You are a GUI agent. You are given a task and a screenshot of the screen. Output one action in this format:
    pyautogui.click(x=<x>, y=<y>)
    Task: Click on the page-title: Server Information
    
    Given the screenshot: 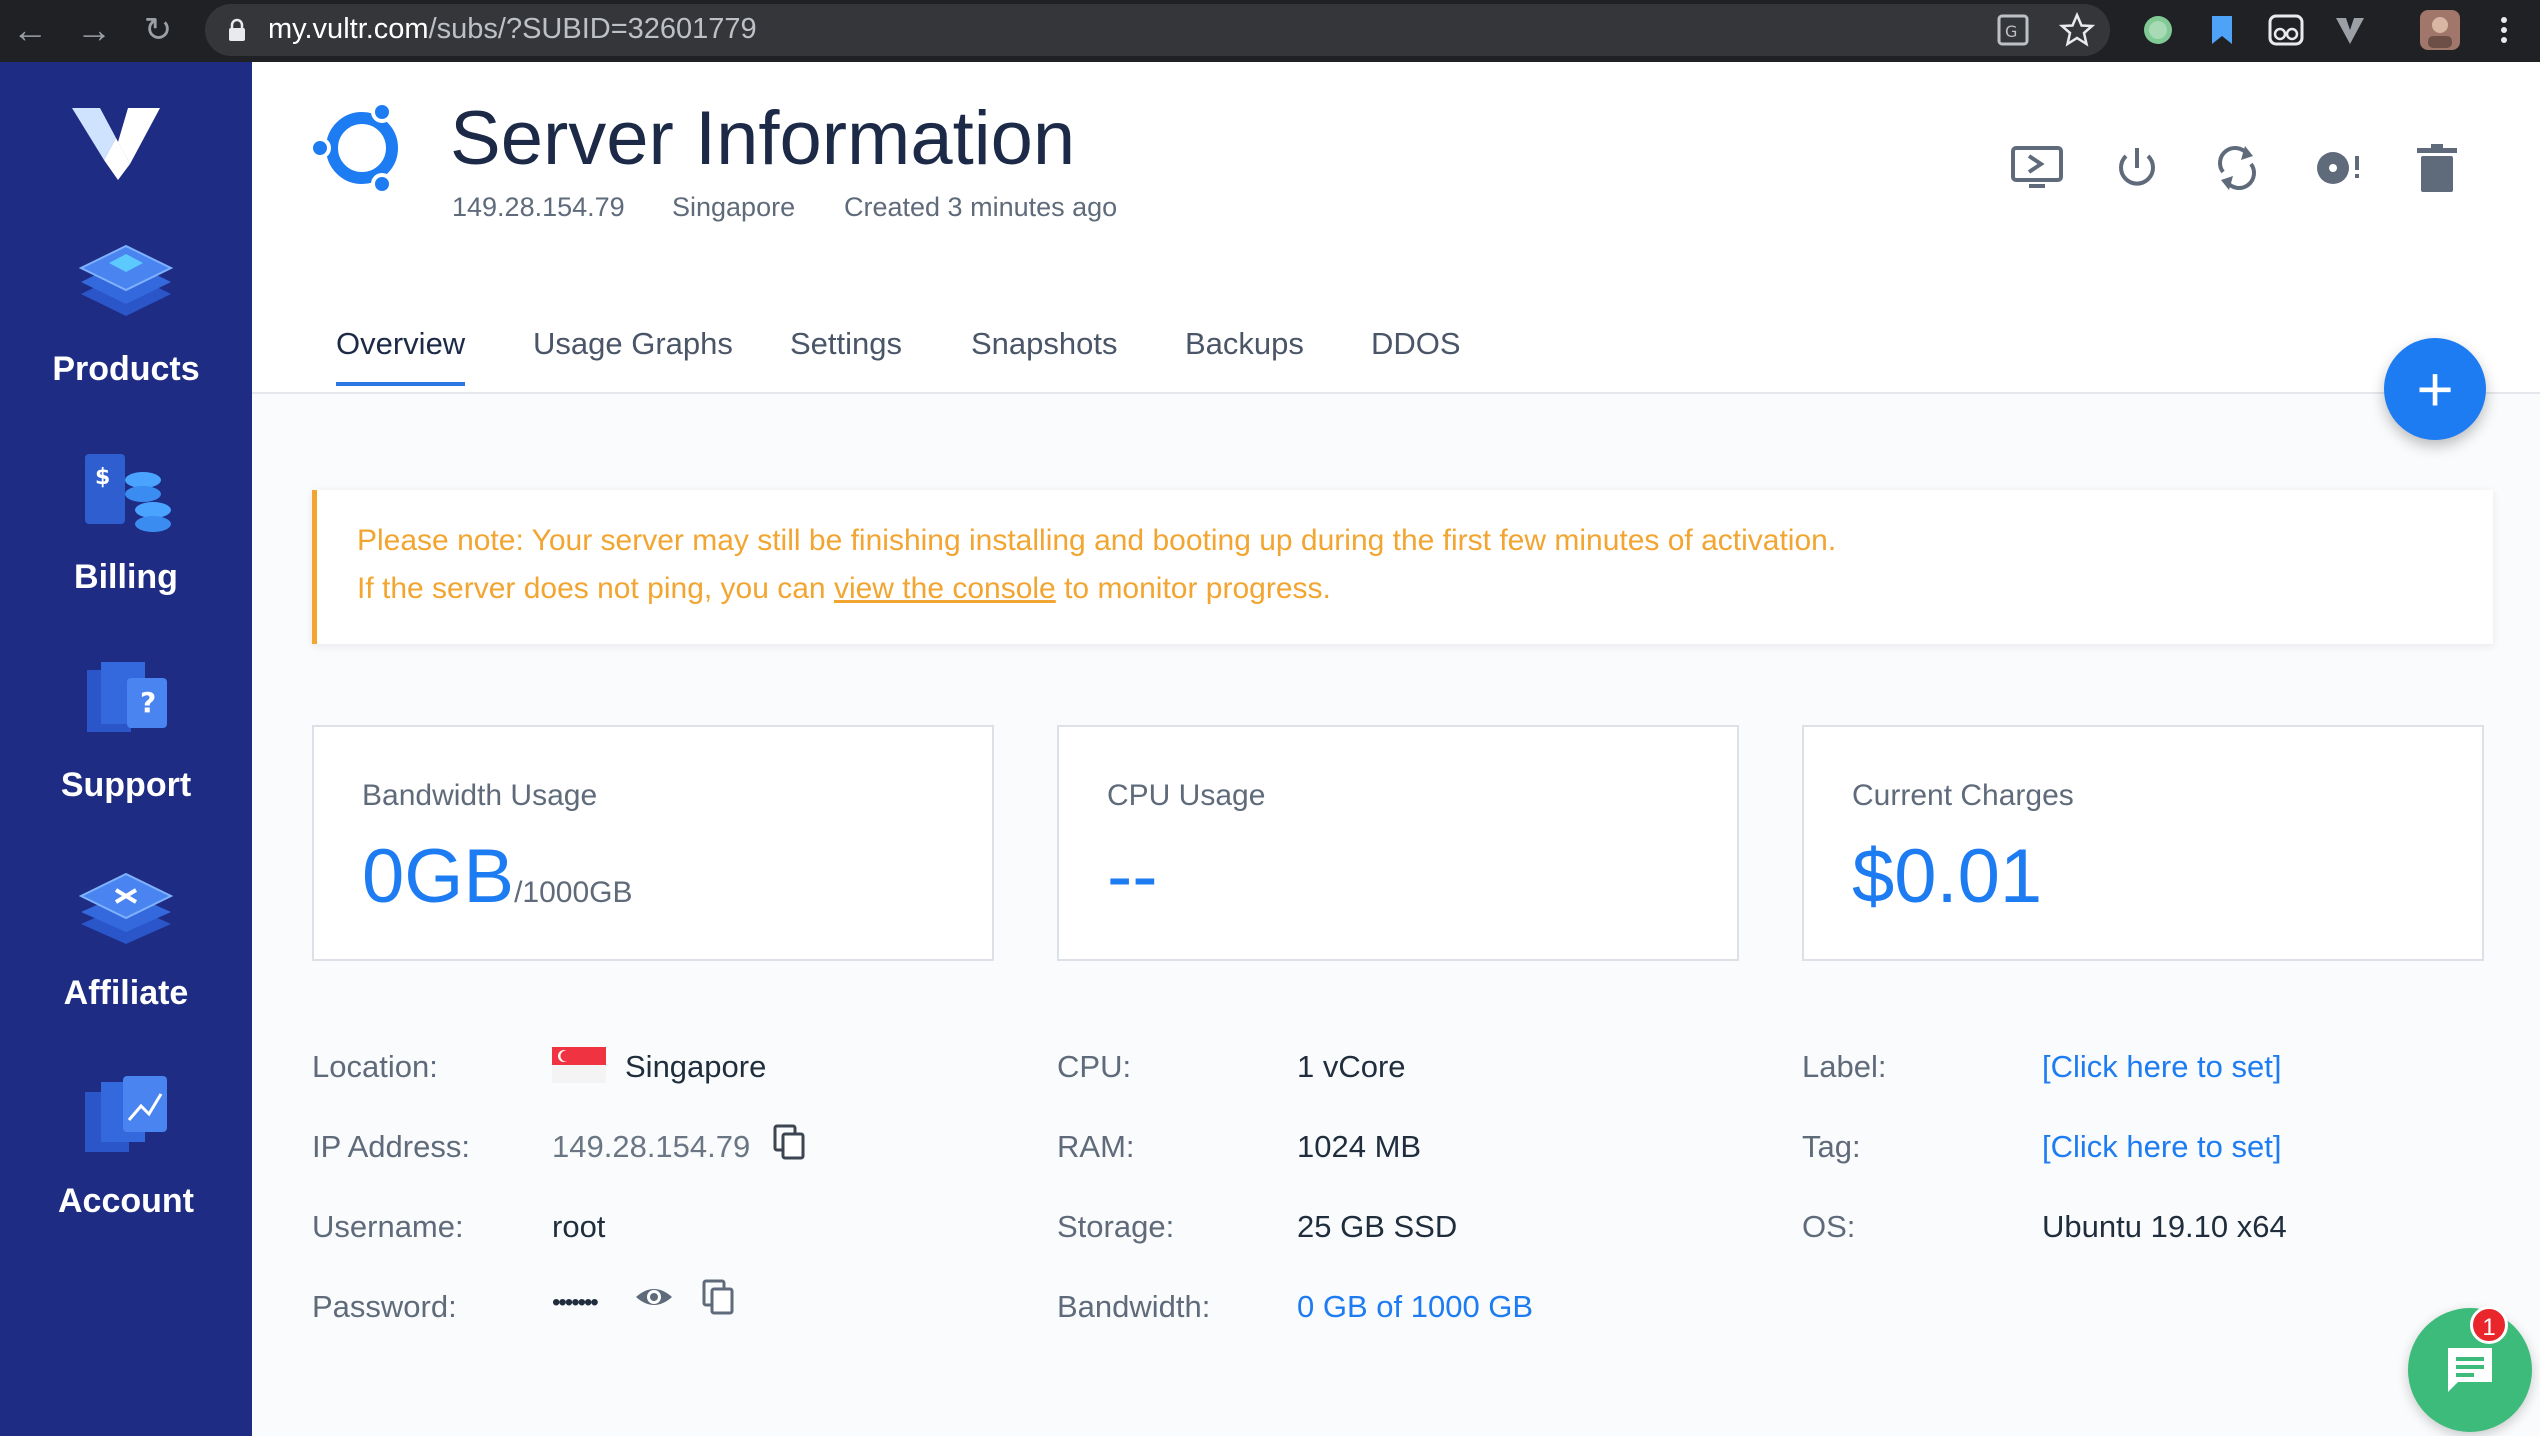 What is the action you would take?
    pyautogui.click(x=763, y=138)
    